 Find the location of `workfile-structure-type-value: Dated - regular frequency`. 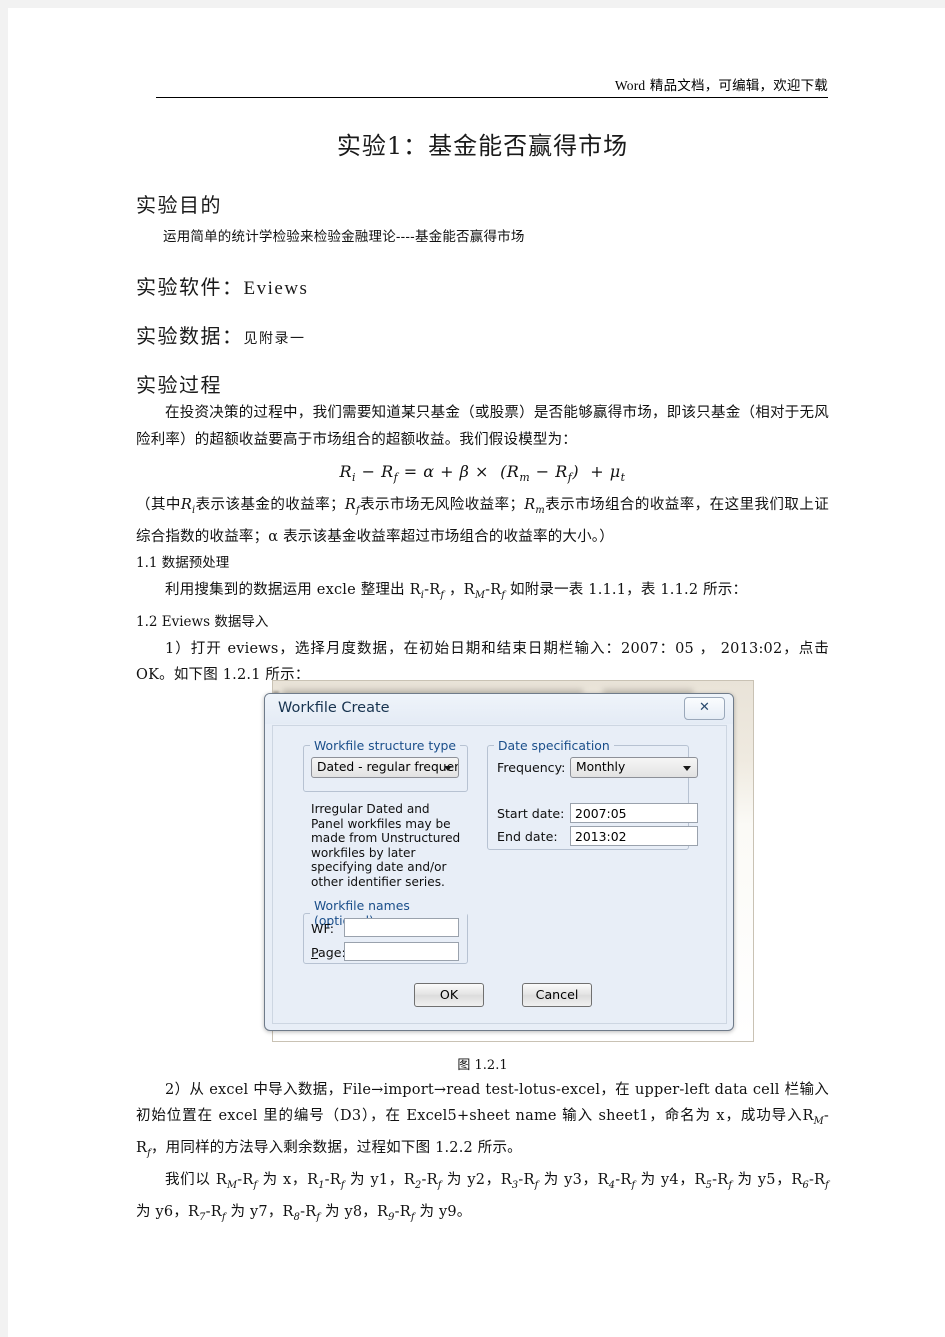

workfile-structure-type-value: Dated - regular frequency is located at coordinates (387, 767).